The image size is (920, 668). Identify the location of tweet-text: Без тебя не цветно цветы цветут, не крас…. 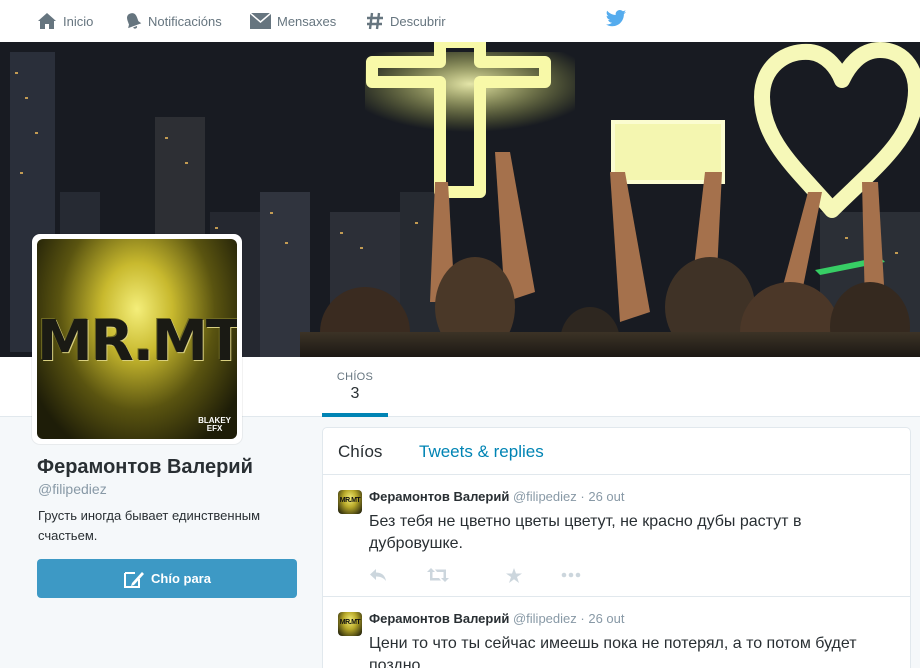
(585, 532).